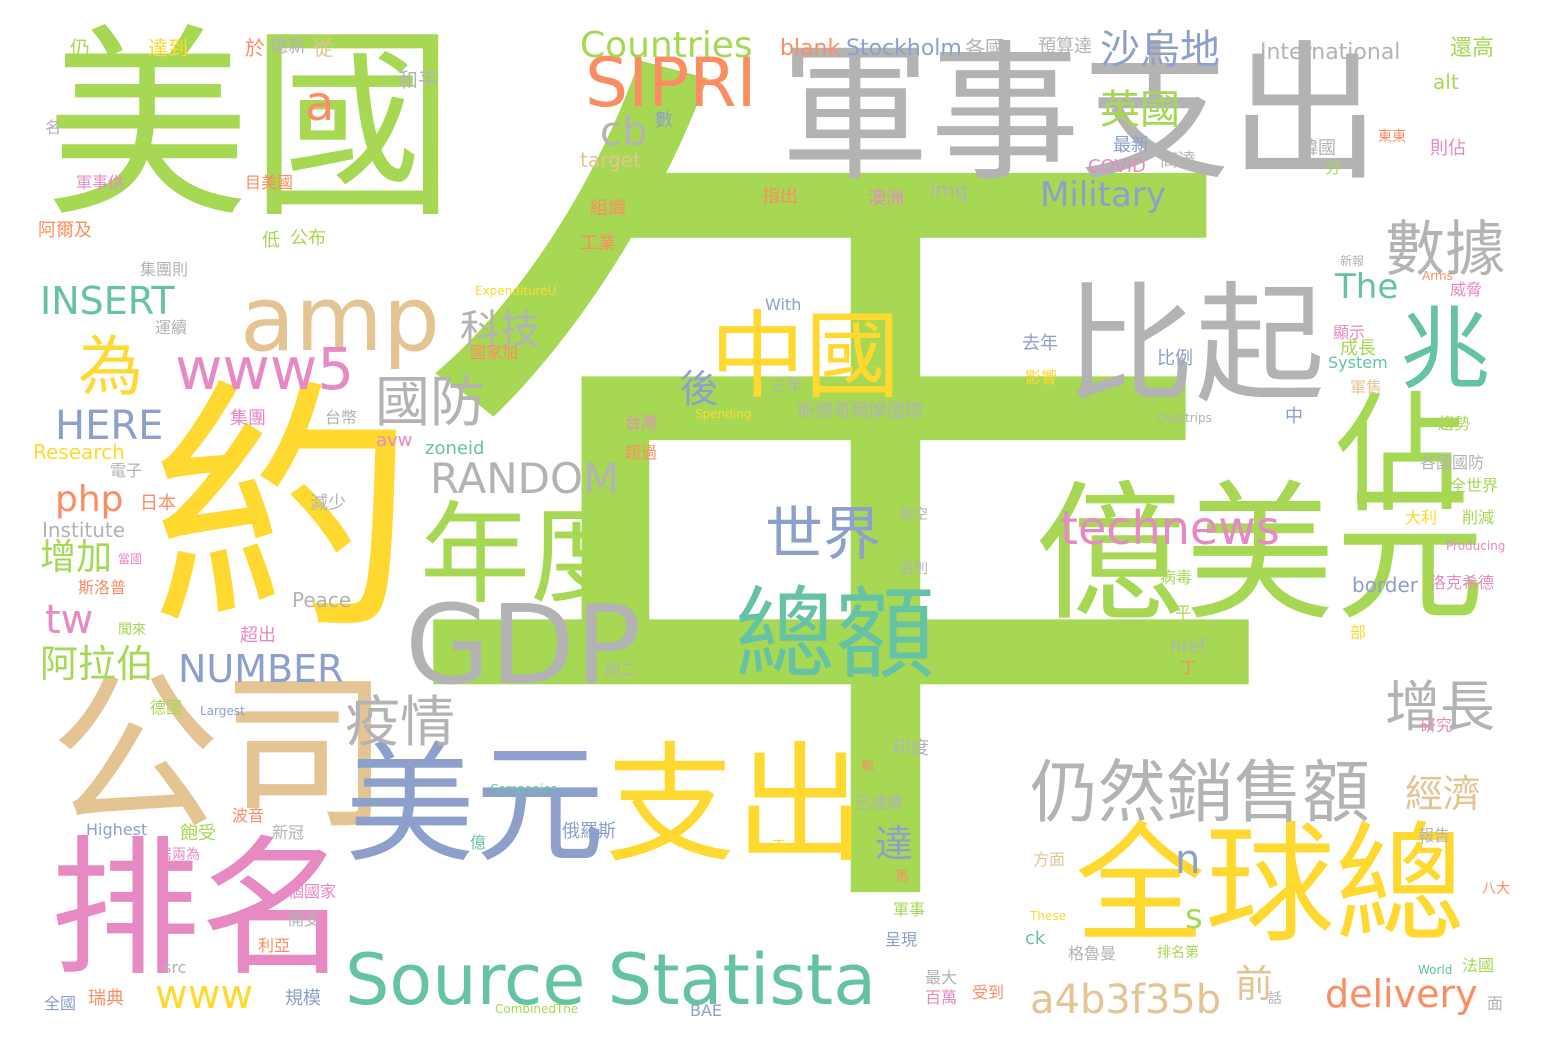 This screenshot has width=1548, height=1052. Describe the element at coordinates (860, 411) in the screenshot. I see `word-cloud-term: 斯德哥爾摩國際` at that location.